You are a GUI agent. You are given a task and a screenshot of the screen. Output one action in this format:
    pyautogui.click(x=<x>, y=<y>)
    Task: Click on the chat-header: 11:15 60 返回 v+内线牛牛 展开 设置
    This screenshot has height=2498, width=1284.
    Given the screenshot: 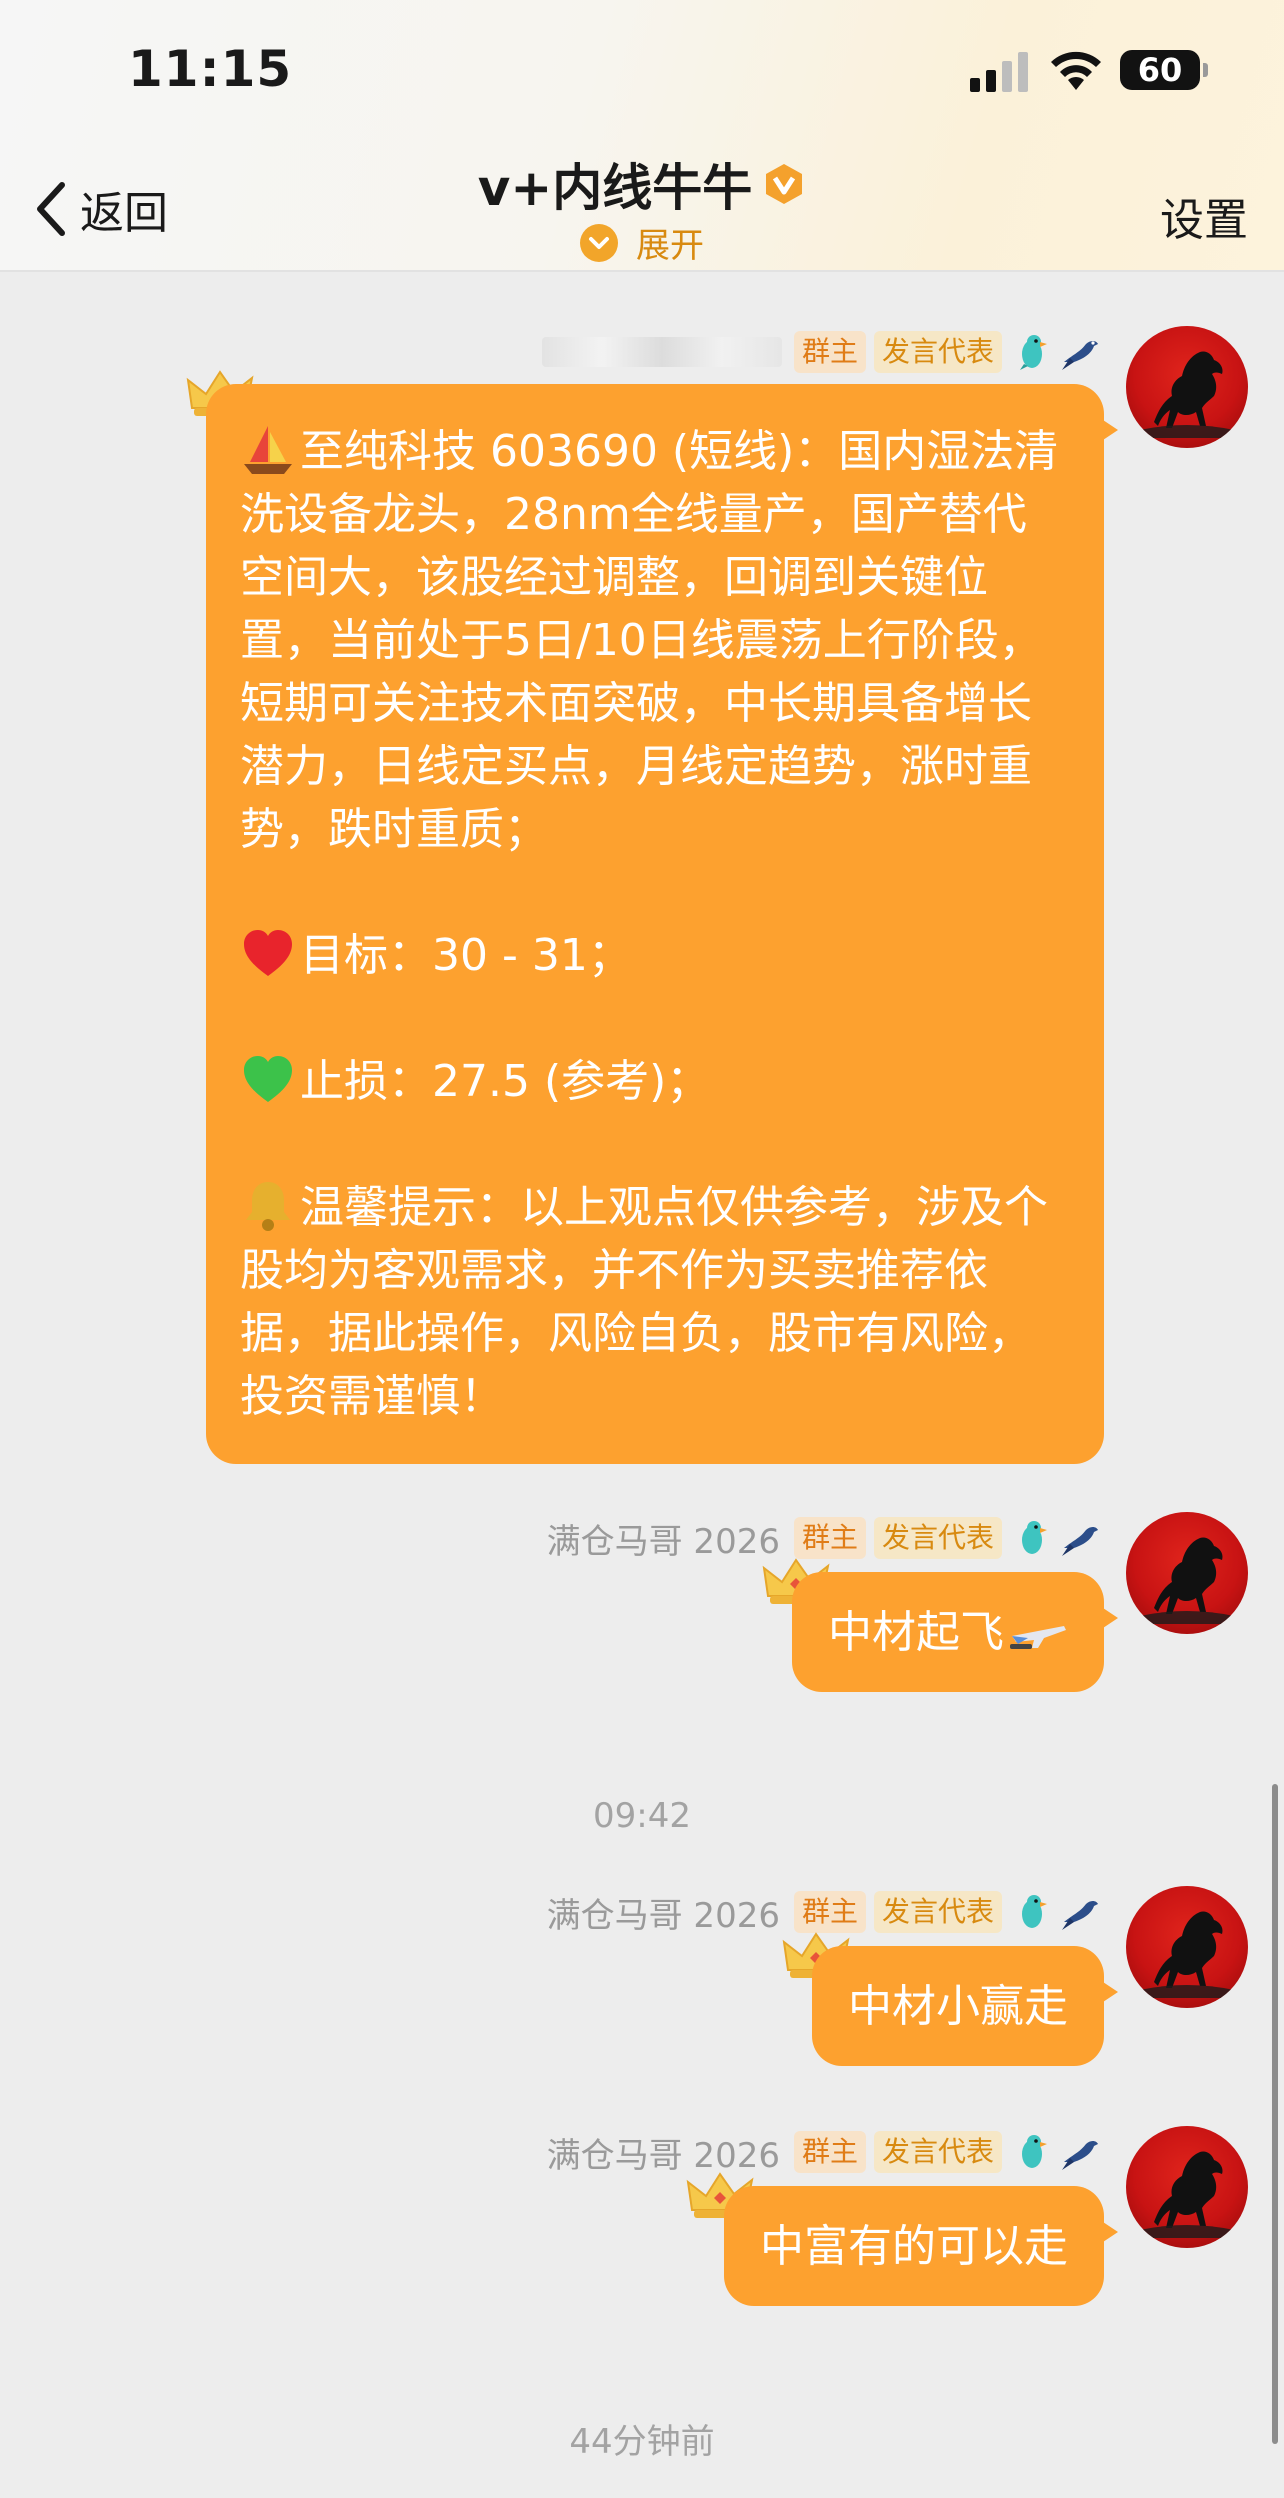 What is the action you would take?
    pyautogui.click(x=642, y=136)
    